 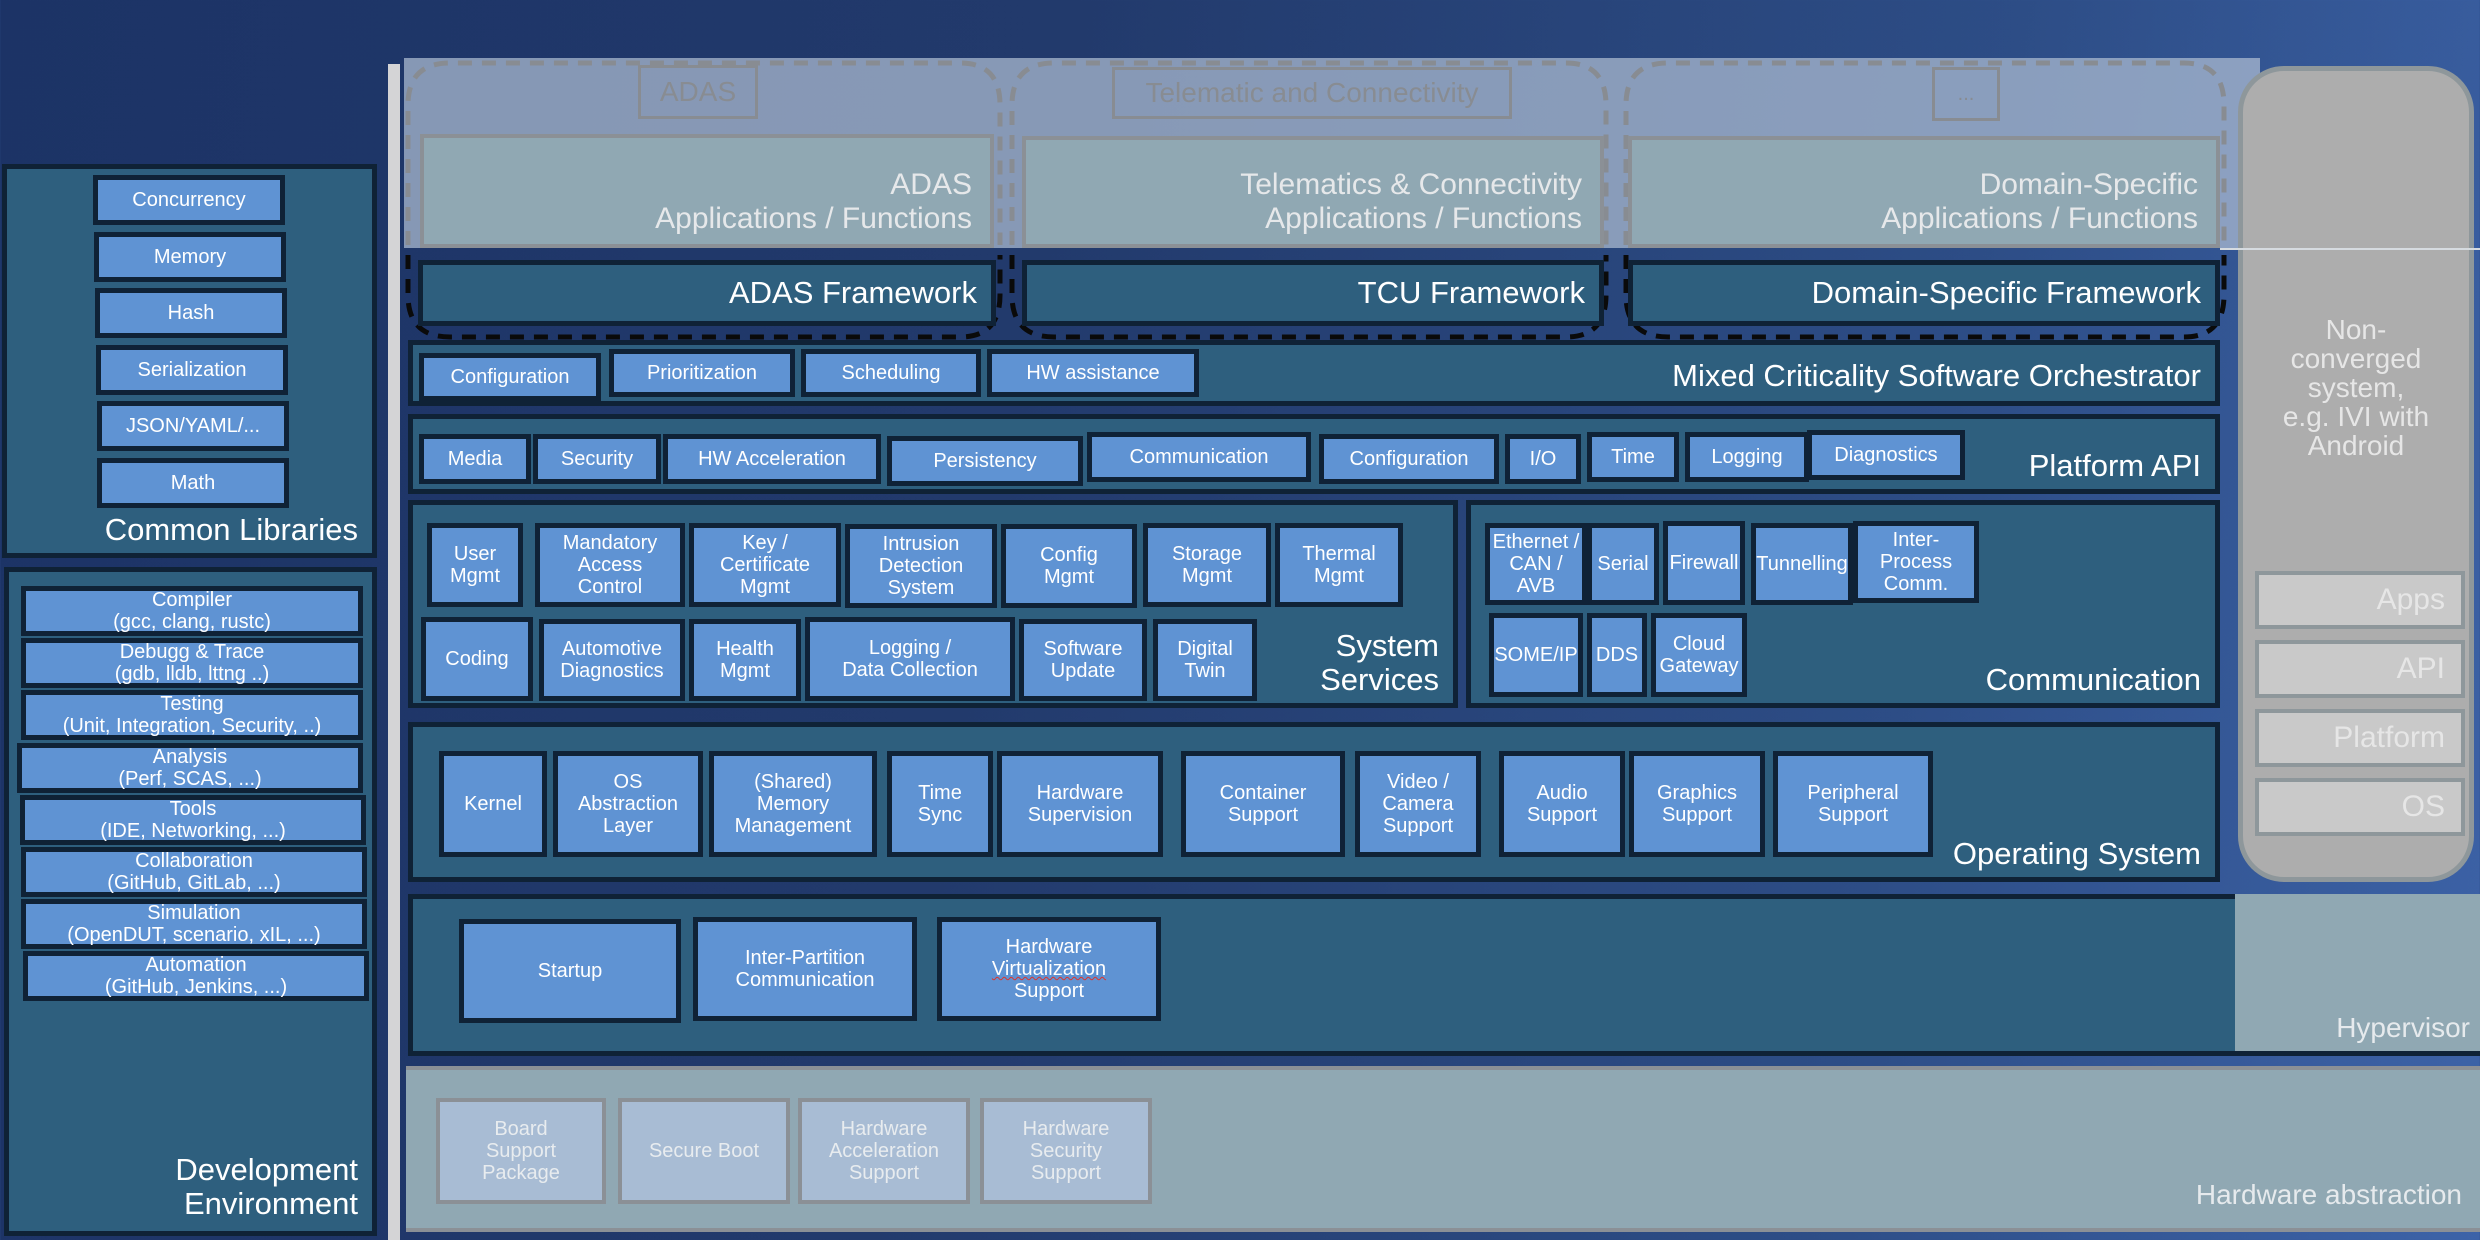 What do you see at coordinates (192, 611) in the screenshot?
I see `devenv-compiler: Compiler (gcc, clang, rustc)` at bounding box center [192, 611].